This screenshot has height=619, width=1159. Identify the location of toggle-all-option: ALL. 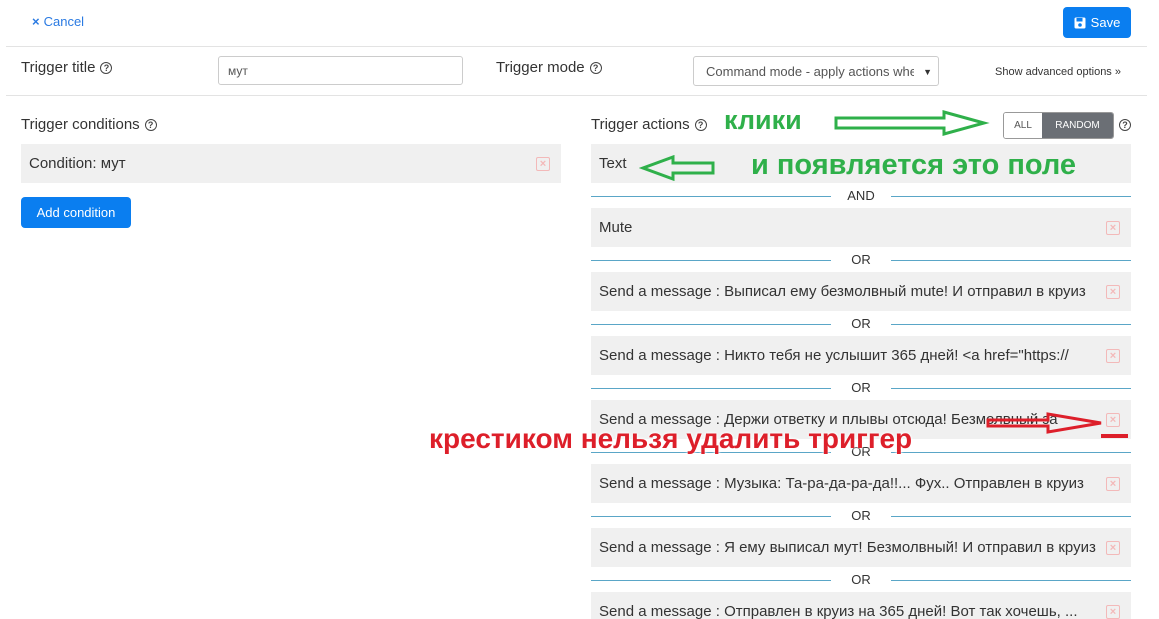
(1023, 125).